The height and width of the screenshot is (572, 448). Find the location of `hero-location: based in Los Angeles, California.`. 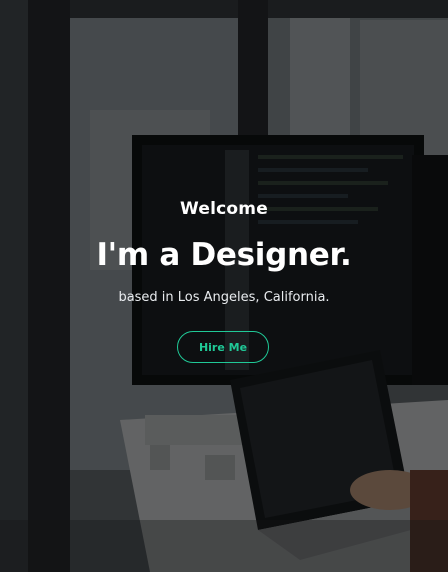

hero-location: based in Los Angeles, California. is located at coordinates (224, 297).